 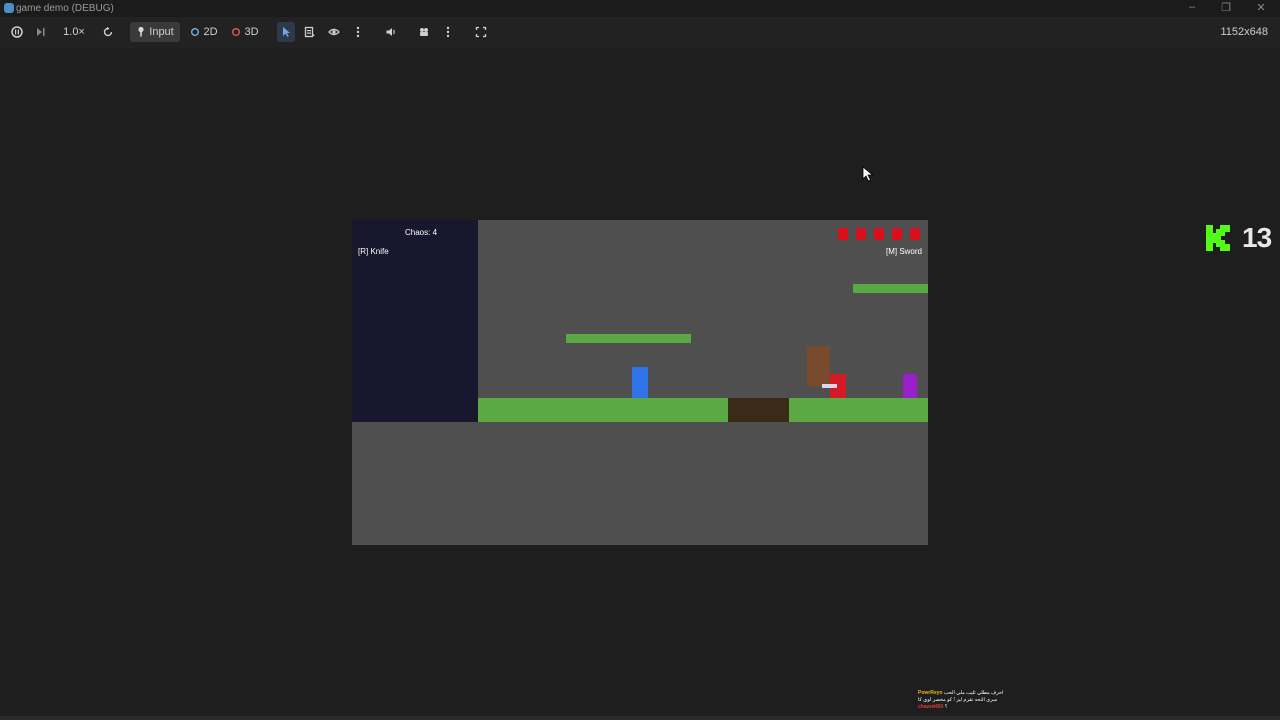 What do you see at coordinates (1226, 7) in the screenshot?
I see `restore-icon: ❐` at bounding box center [1226, 7].